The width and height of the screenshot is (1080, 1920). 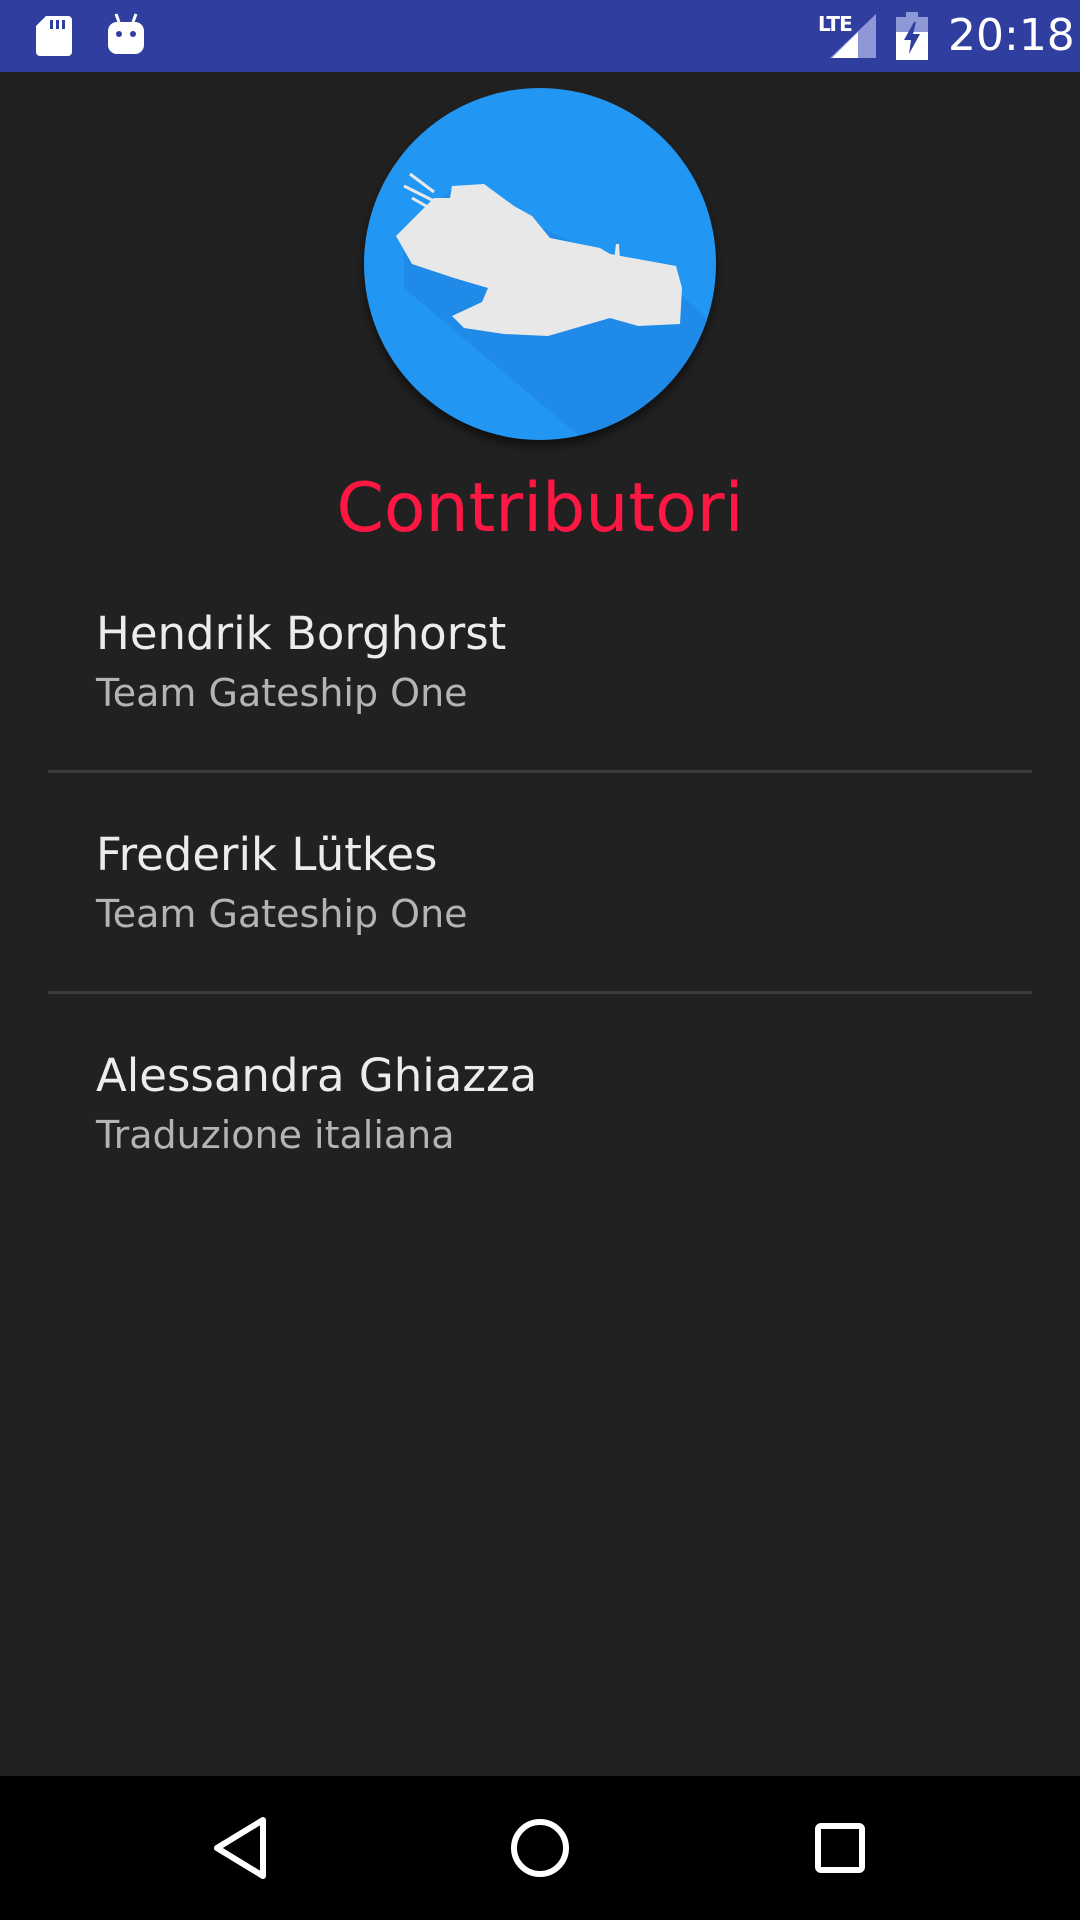 I want to click on contributor-name: Alessandra Ghiazza, so click(x=317, y=1075).